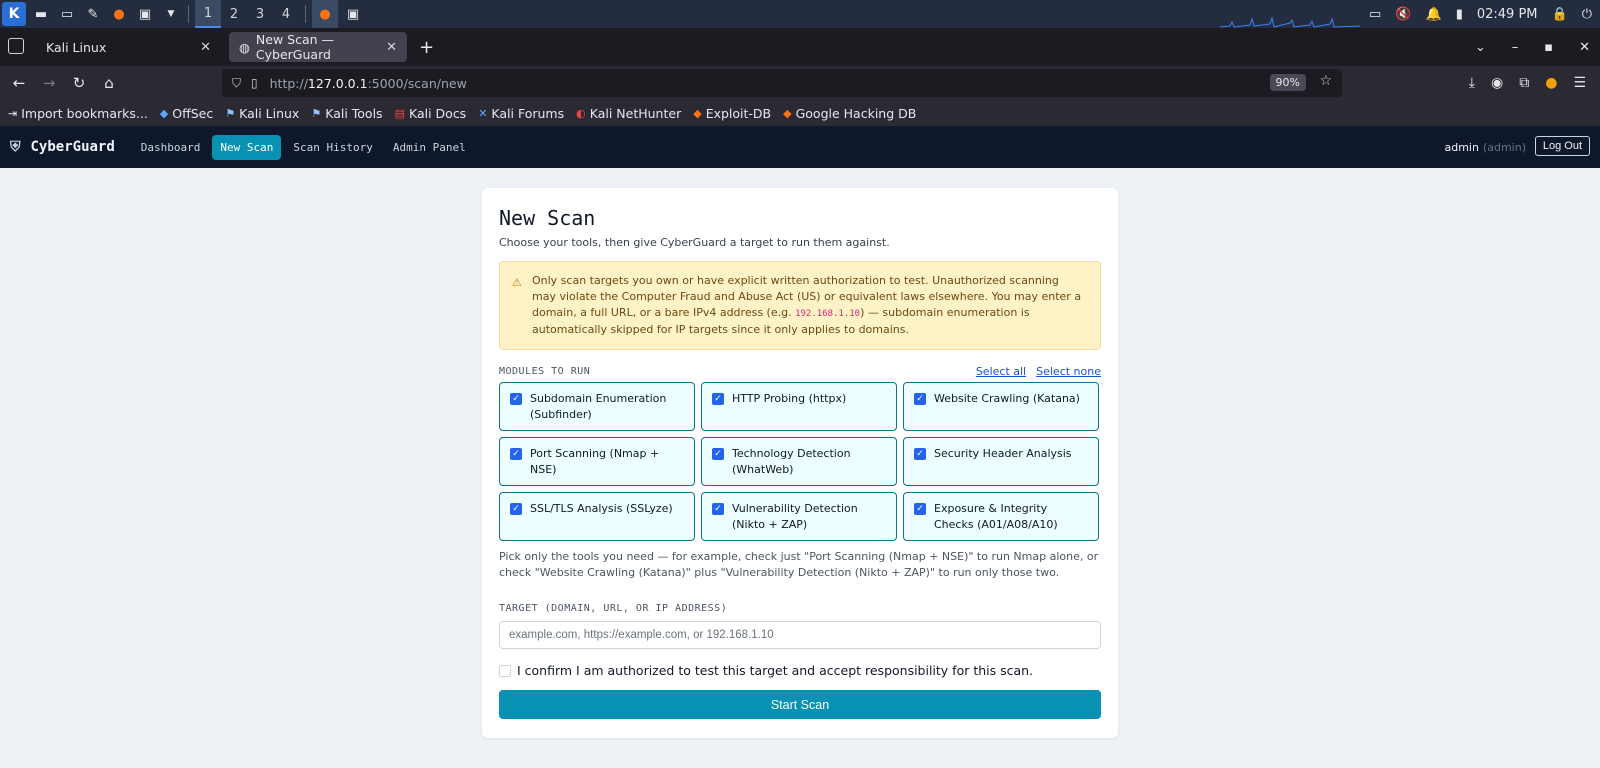 The width and height of the screenshot is (1600, 768). Describe the element at coordinates (1001, 406) in the screenshot. I see `module-option: ✓ Website Crawling (Katana)` at that location.